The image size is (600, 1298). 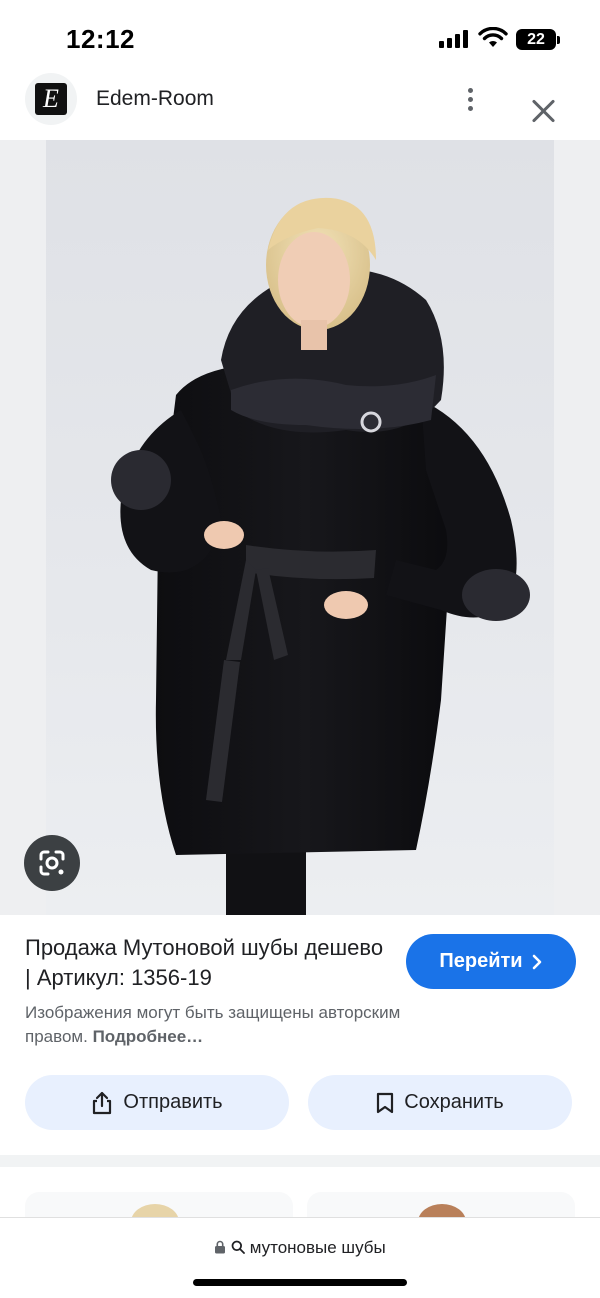 I want to click on browser-address-bar: мутоновые шубы, so click(x=300, y=1257).